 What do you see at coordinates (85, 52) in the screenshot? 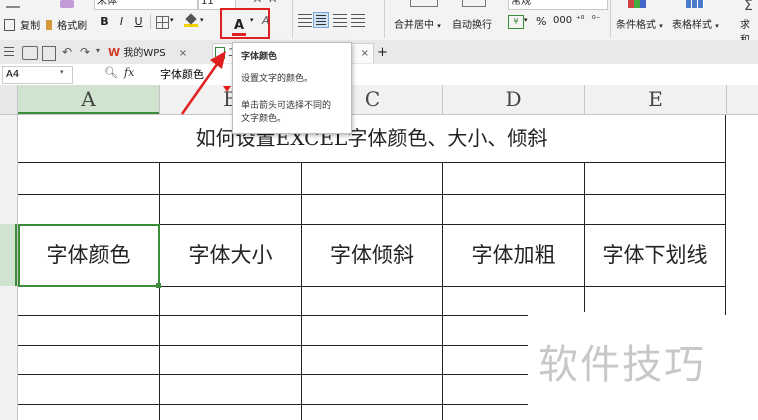
I see `redo-icon: ↷` at bounding box center [85, 52].